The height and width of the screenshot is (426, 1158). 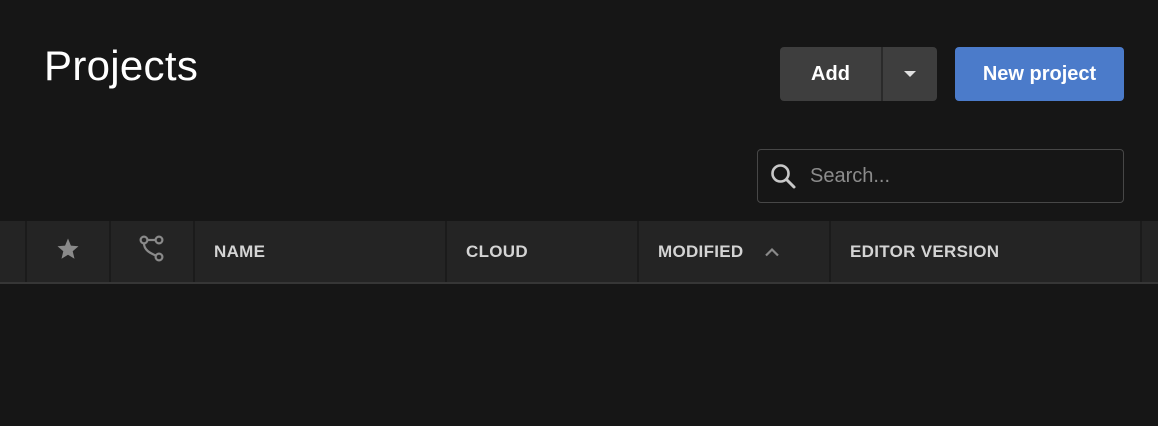 I want to click on add-dropdown-button, so click(x=910, y=74).